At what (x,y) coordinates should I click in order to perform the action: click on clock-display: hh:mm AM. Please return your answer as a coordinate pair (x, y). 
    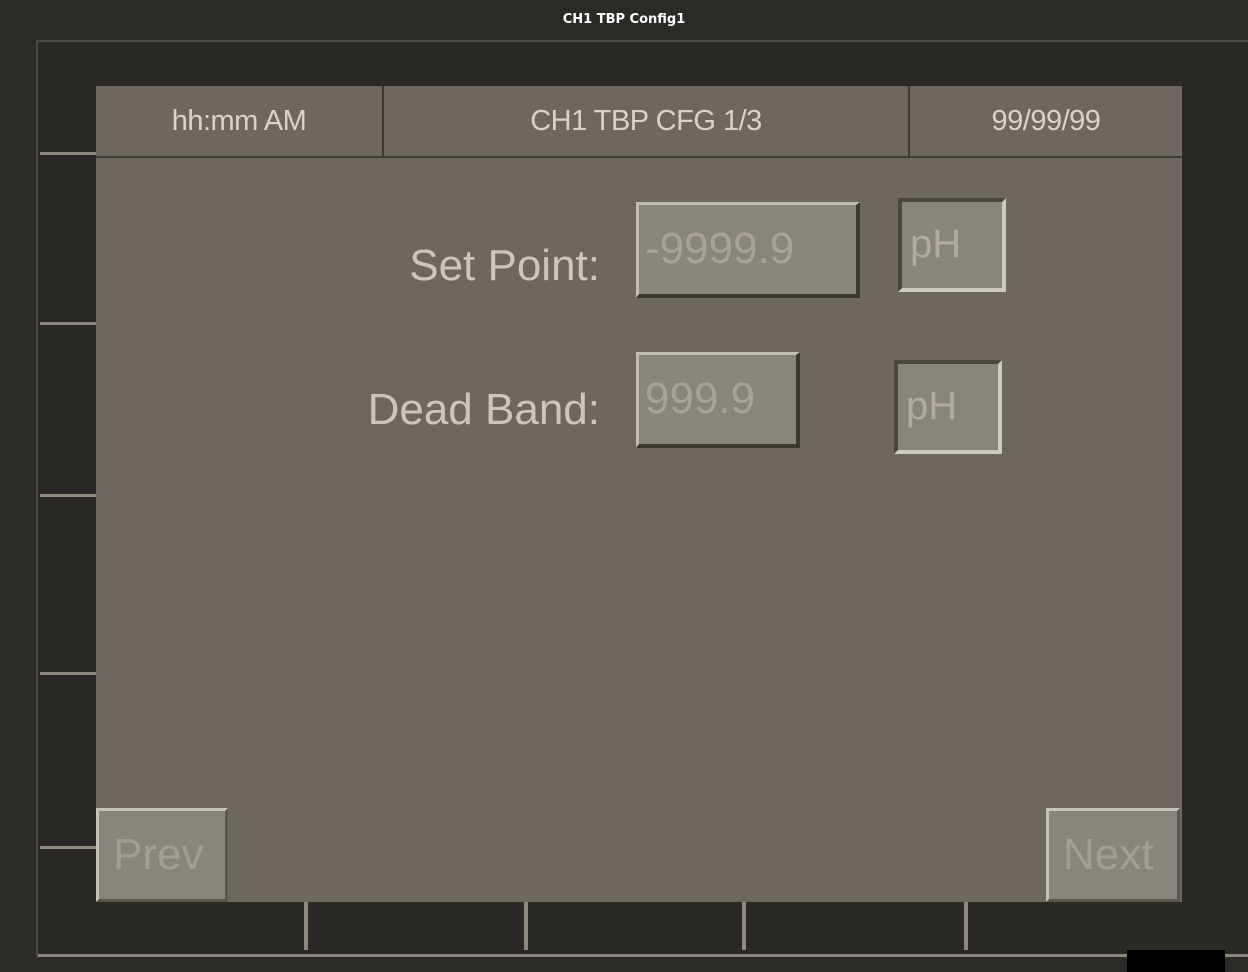
    Looking at the image, I should click on (239, 121).